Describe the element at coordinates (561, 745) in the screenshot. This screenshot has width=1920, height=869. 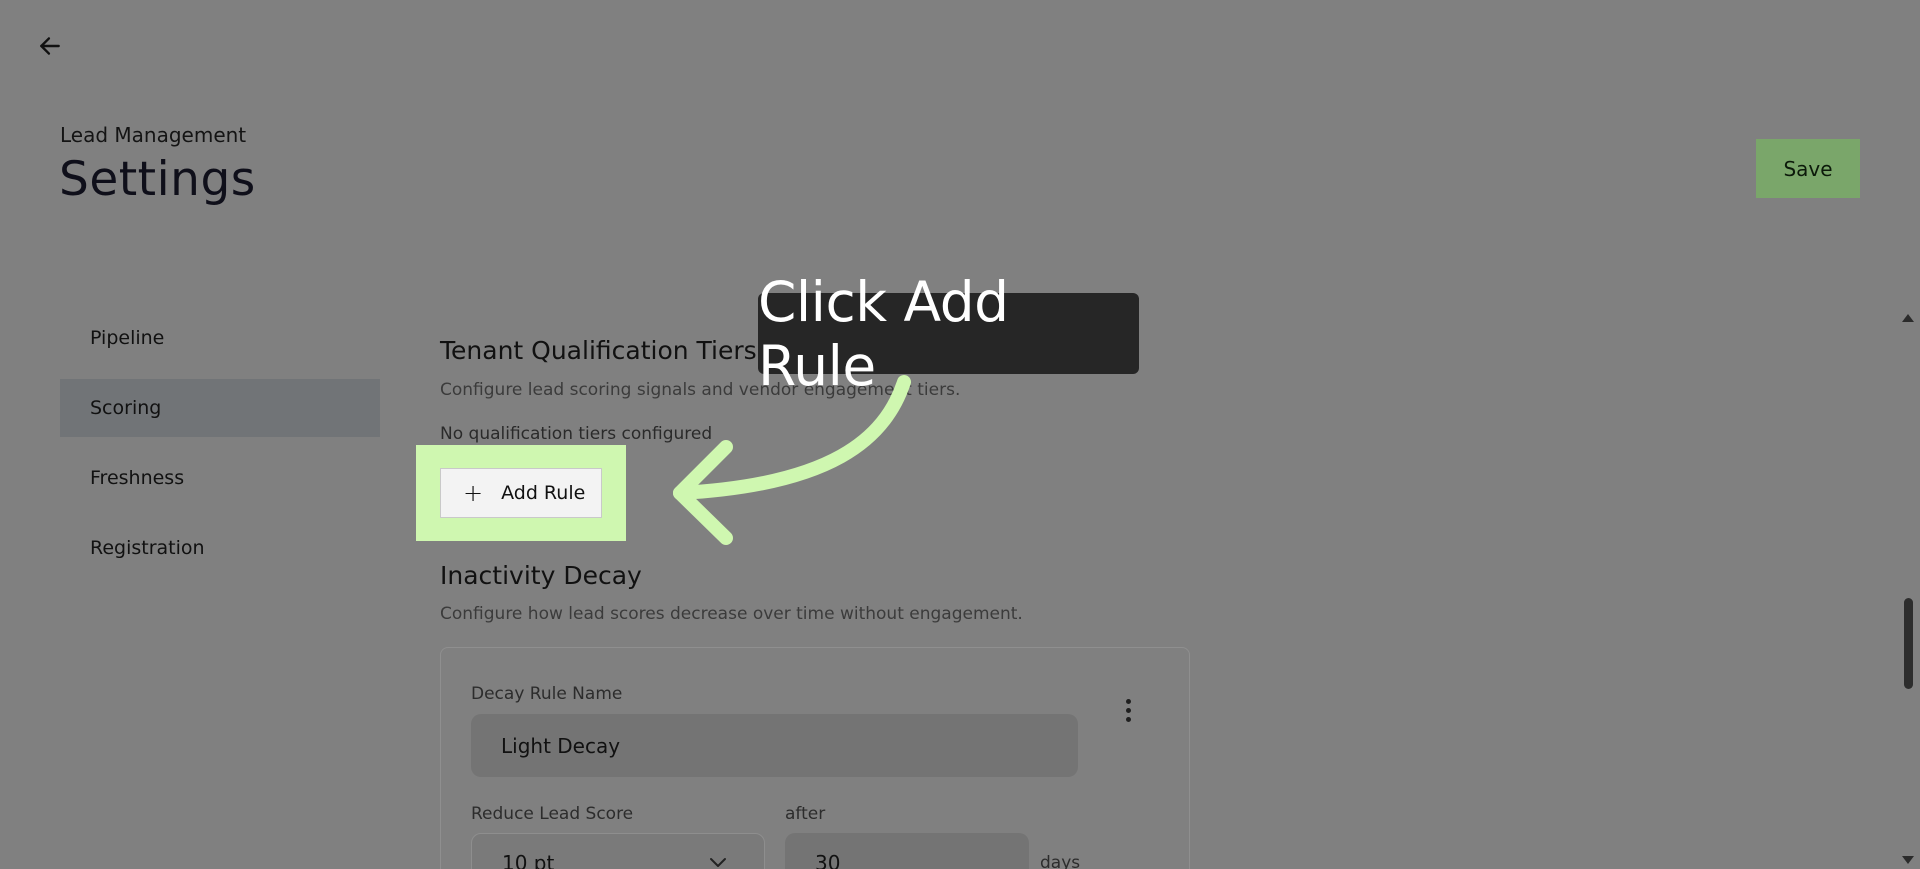
I see `decay-rule-name-value: Light Decay` at that location.